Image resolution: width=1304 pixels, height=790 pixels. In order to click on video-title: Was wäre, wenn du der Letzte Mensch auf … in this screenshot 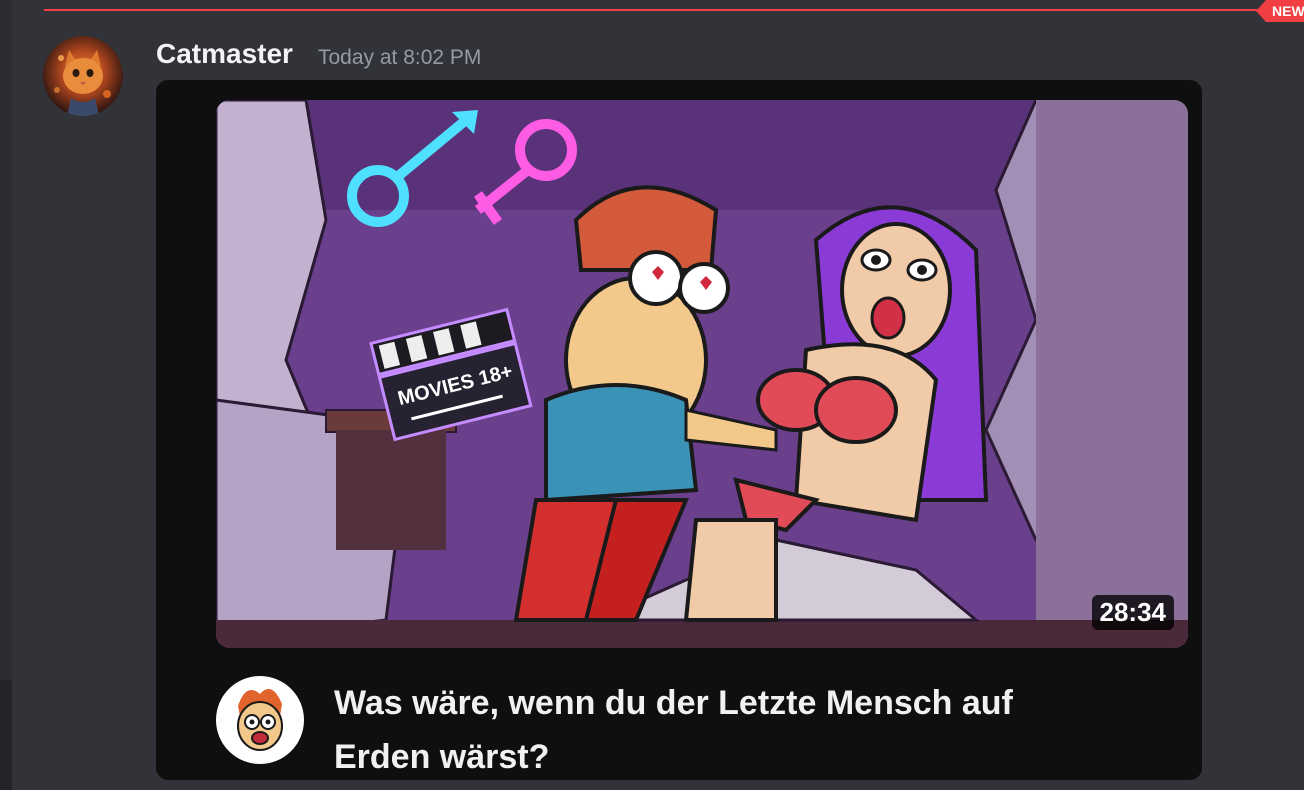, I will do `click(724, 728)`.